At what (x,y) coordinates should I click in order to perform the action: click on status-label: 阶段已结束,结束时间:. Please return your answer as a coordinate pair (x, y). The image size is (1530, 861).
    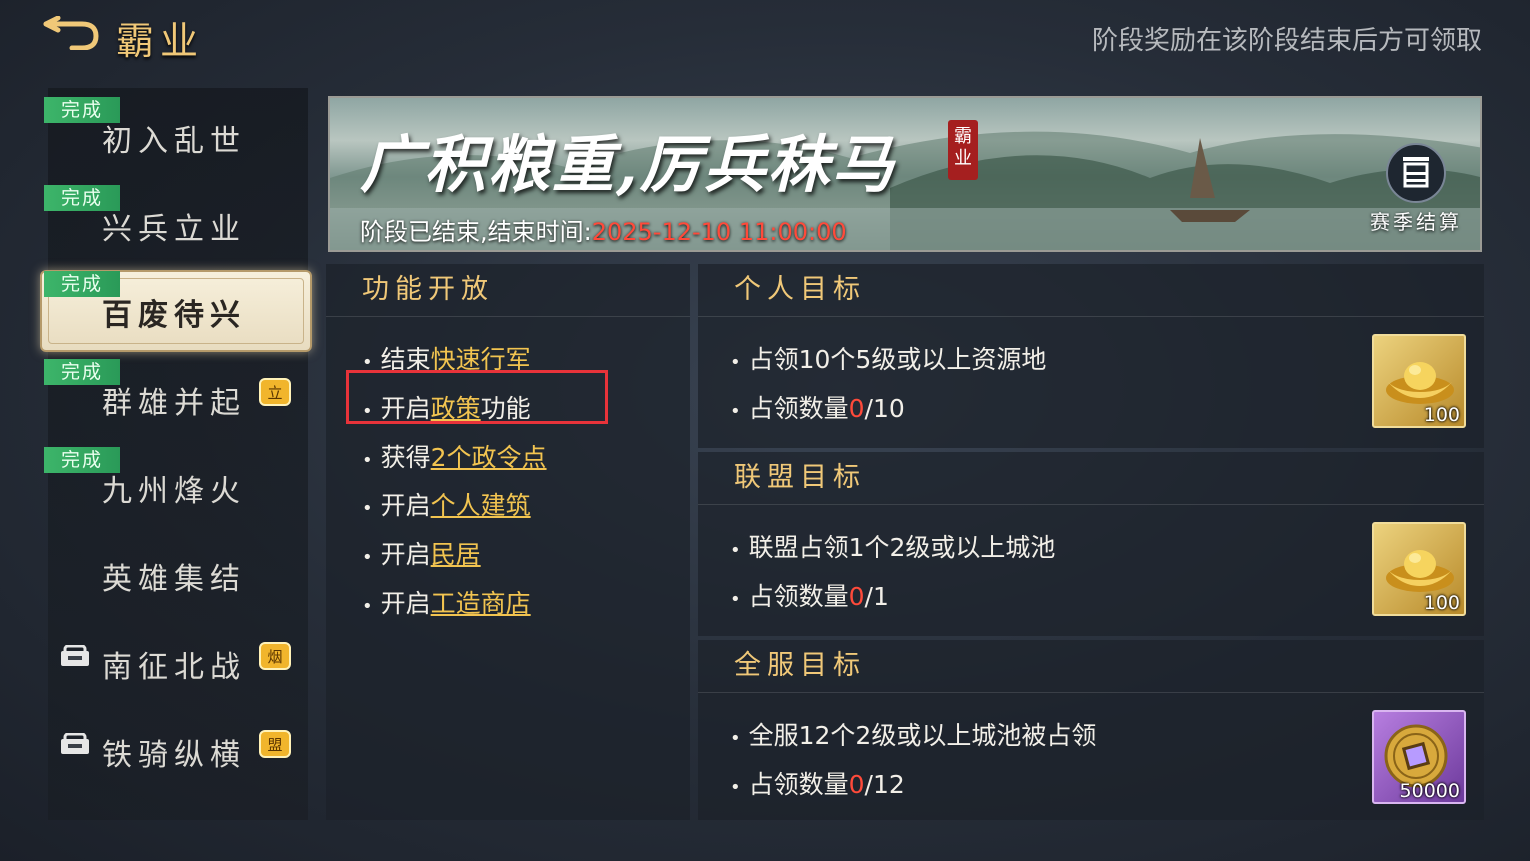
    Looking at the image, I should click on (476, 232).